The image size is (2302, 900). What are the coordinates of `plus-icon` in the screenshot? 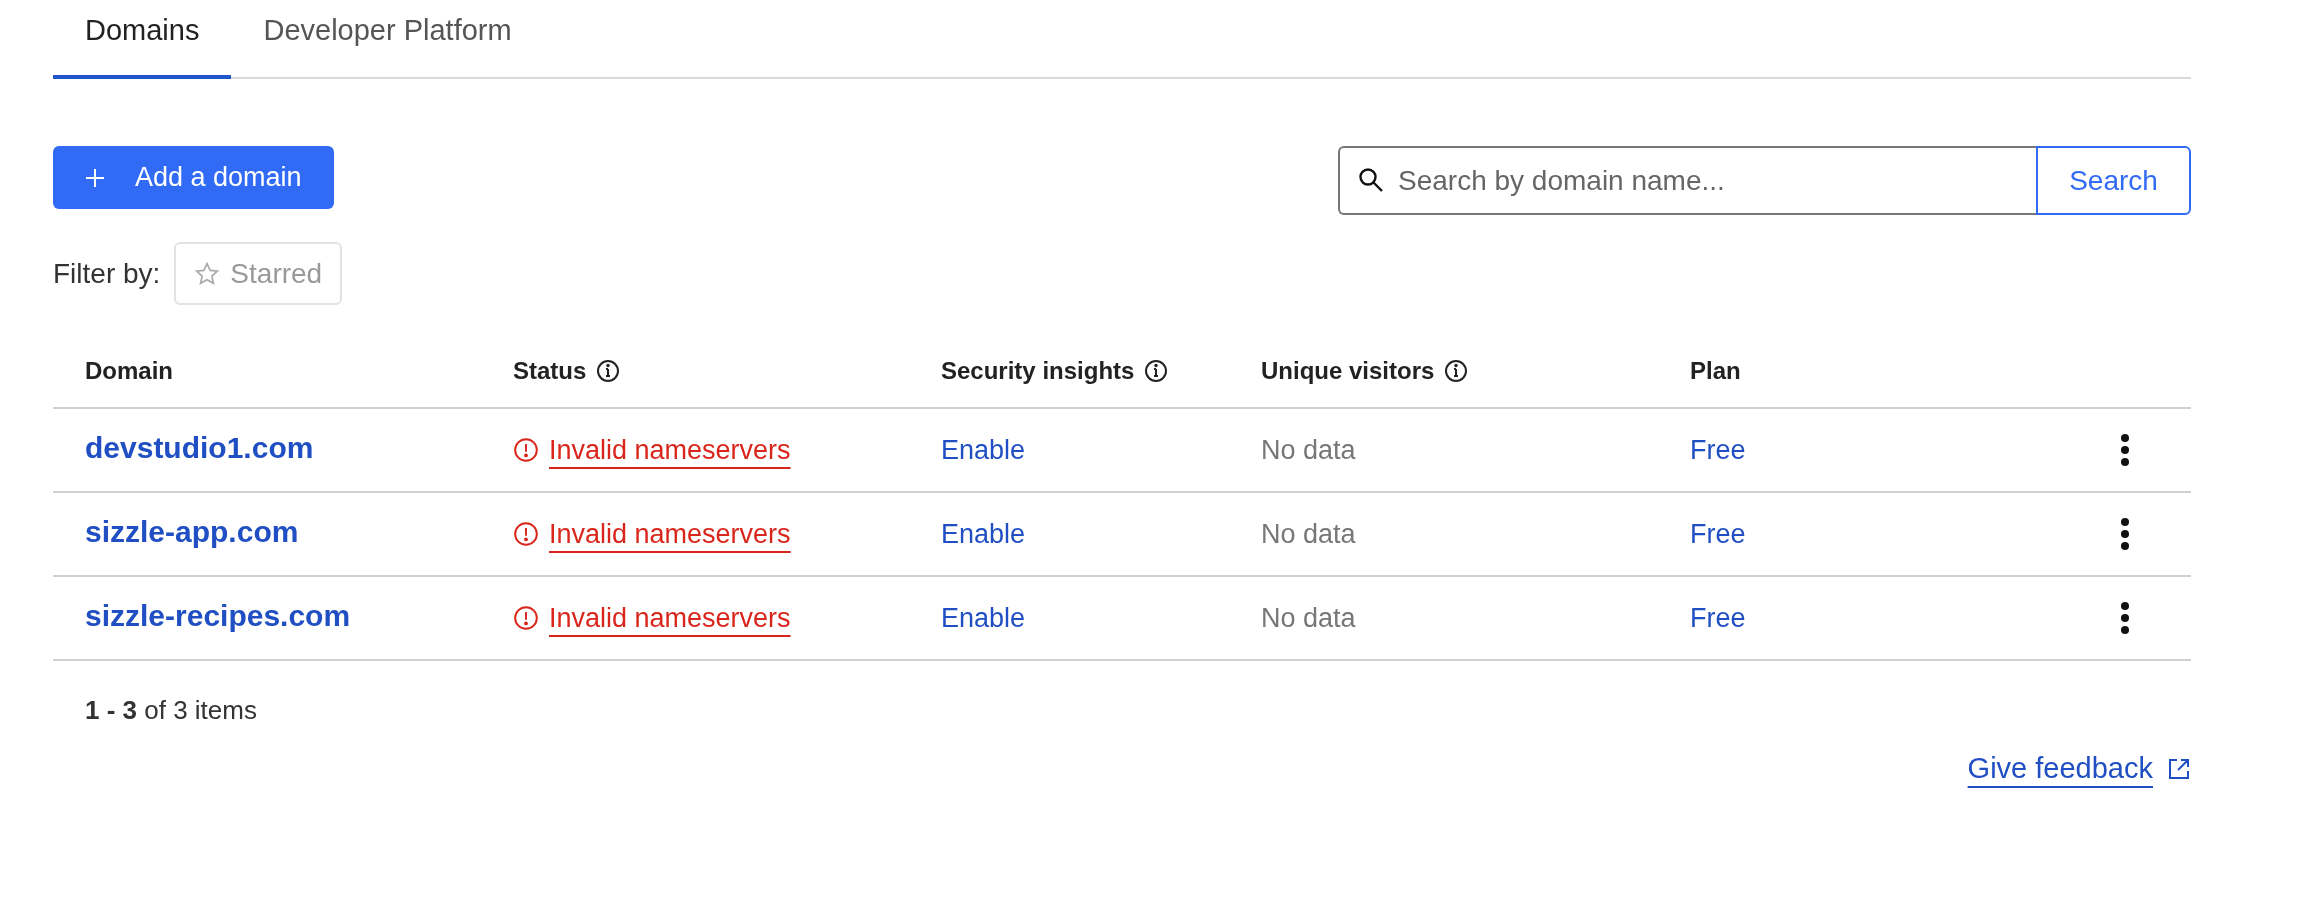 It's located at (95, 177).